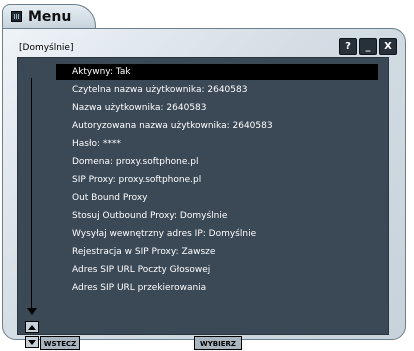 The height and width of the screenshot is (351, 414). Describe the element at coordinates (217, 234) in the screenshot. I see `menu-item-send-internal-ip: Wysyłaj wewnętrzny adres IP: Domyślnie` at that location.